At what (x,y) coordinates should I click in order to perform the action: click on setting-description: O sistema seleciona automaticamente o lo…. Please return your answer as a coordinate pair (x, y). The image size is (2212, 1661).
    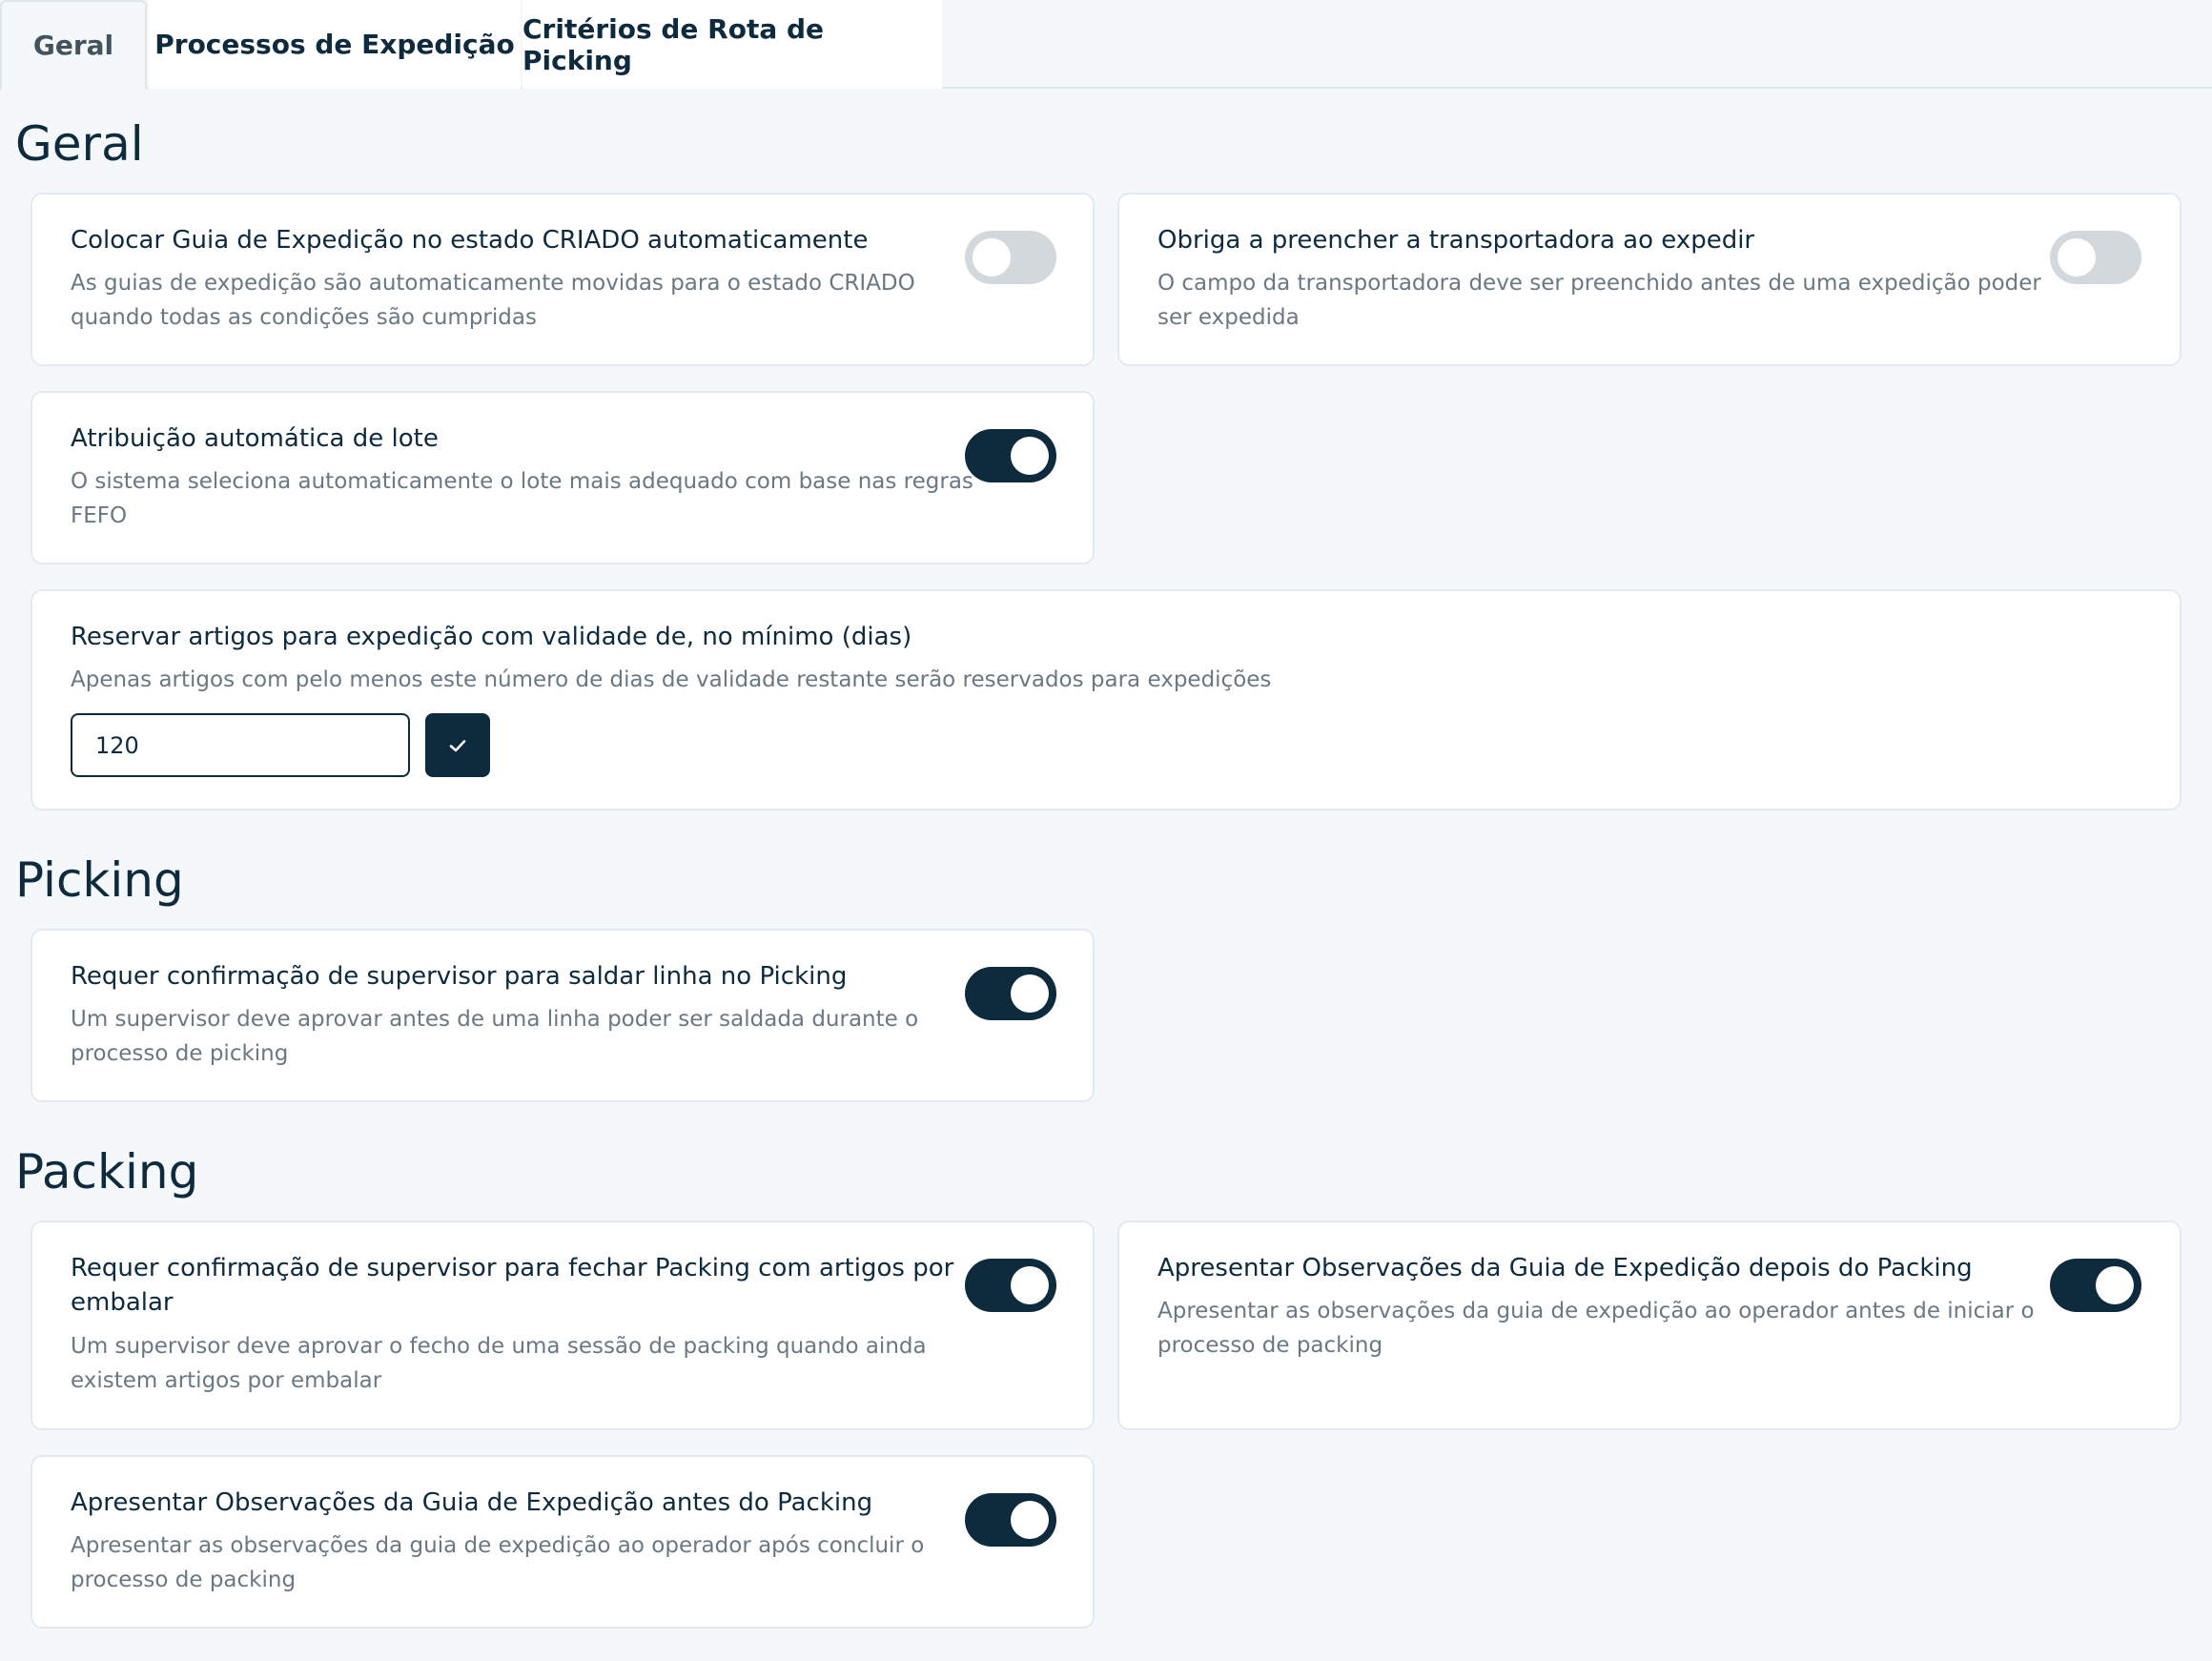
    Looking at the image, I should click on (522, 481).